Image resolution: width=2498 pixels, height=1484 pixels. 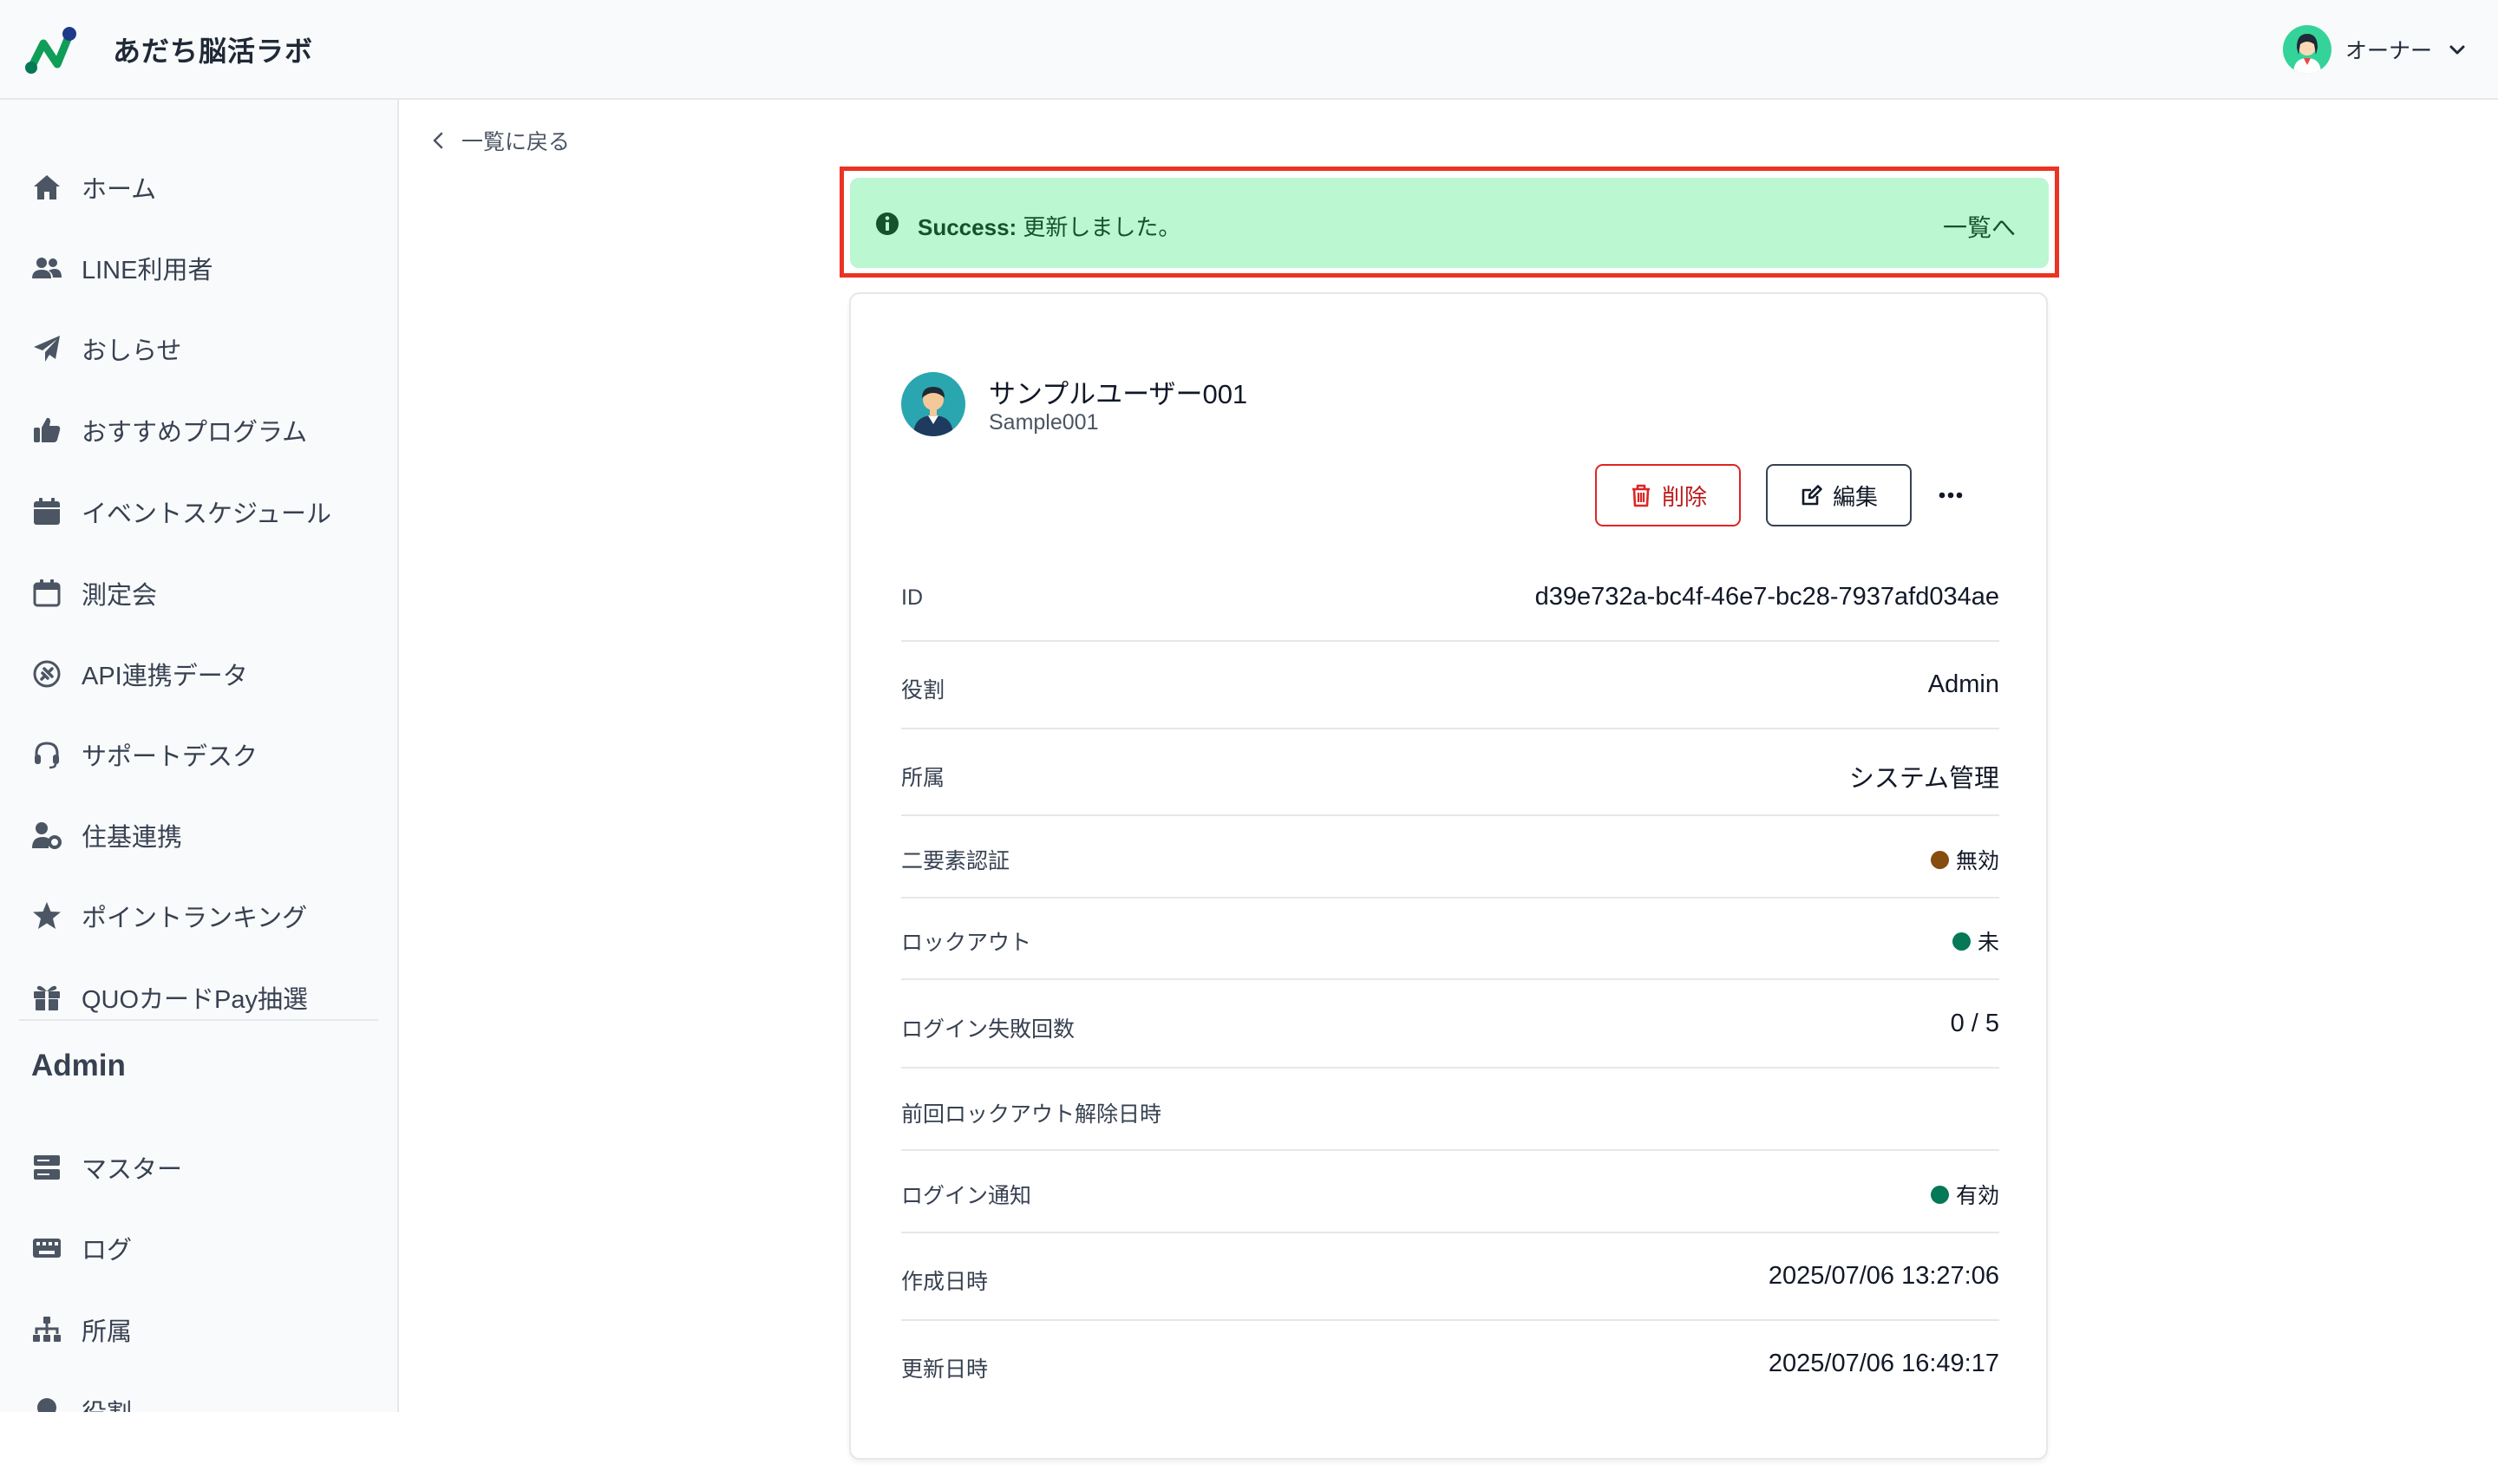 I want to click on app-title: あだち脳活ラボ, so click(x=213, y=52).